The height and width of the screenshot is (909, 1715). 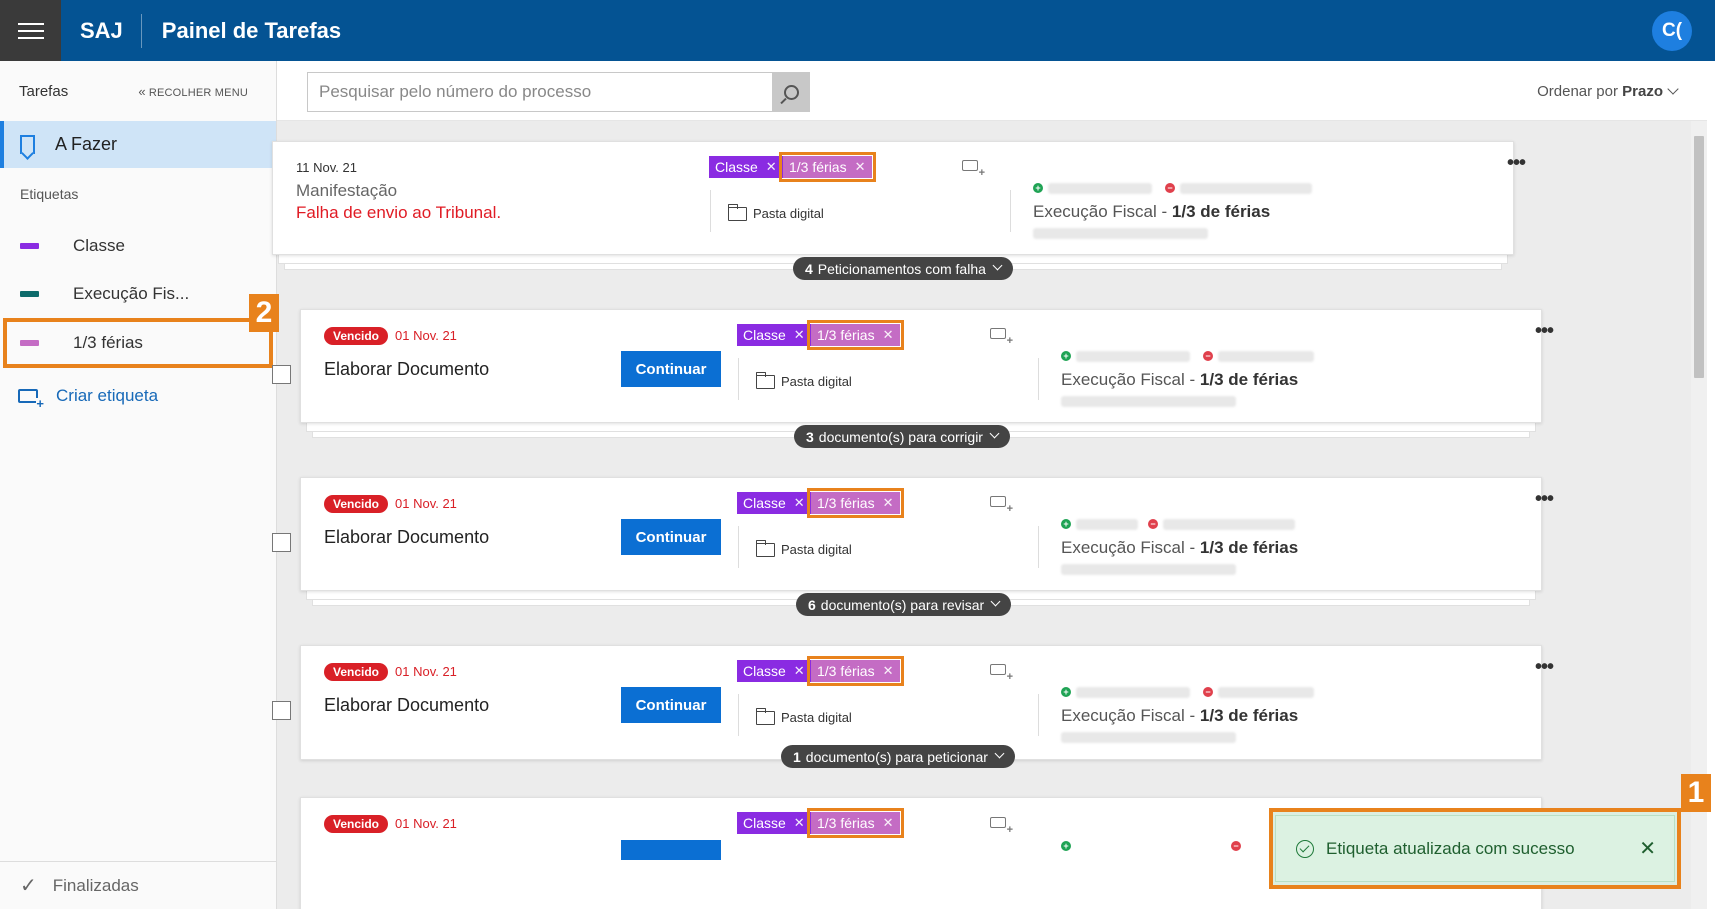 What do you see at coordinates (251, 30) in the screenshot?
I see `page-title: Painel de Tarefas` at bounding box center [251, 30].